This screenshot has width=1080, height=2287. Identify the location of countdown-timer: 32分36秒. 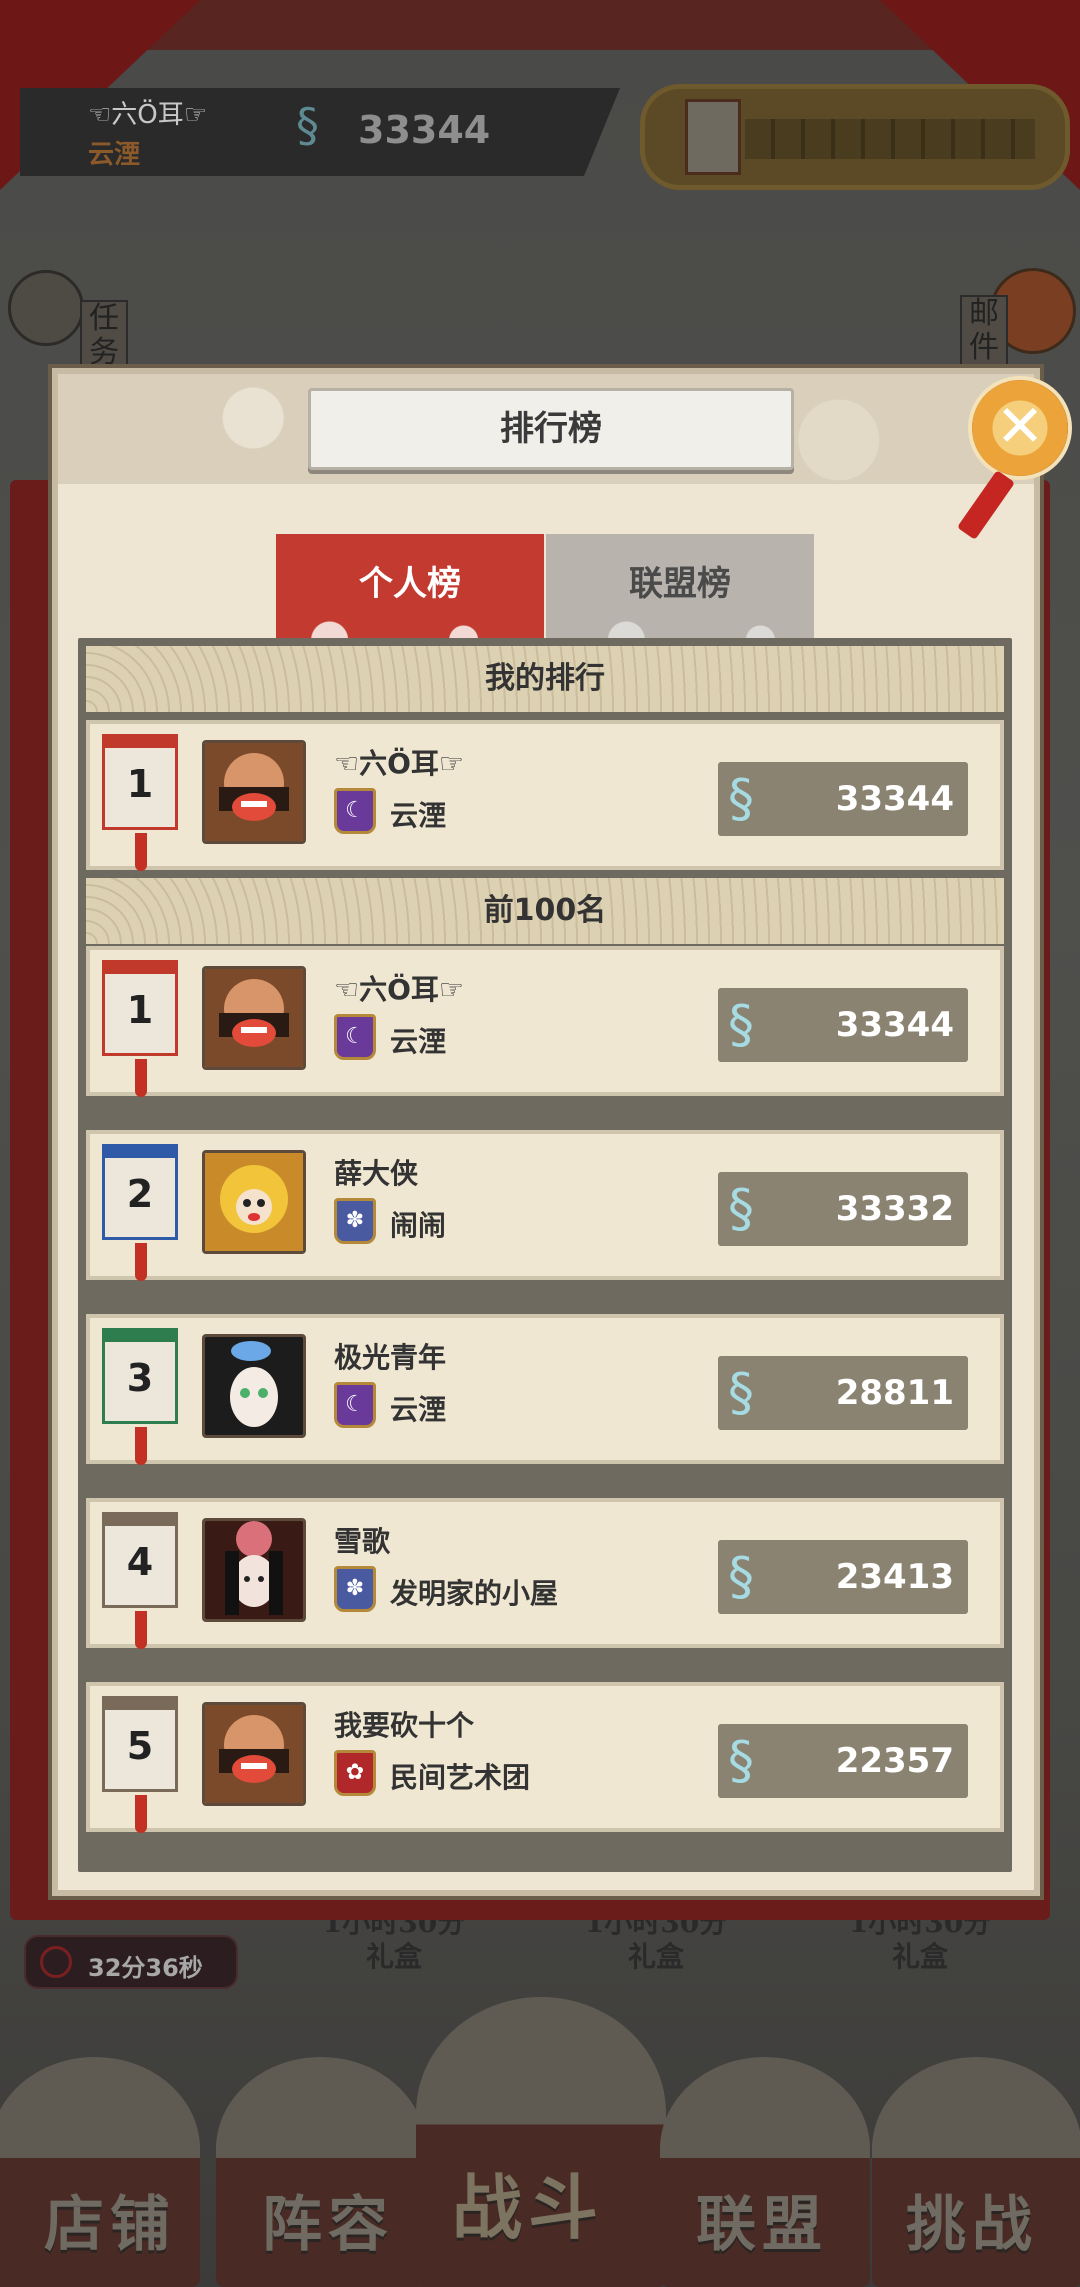
(131, 1962).